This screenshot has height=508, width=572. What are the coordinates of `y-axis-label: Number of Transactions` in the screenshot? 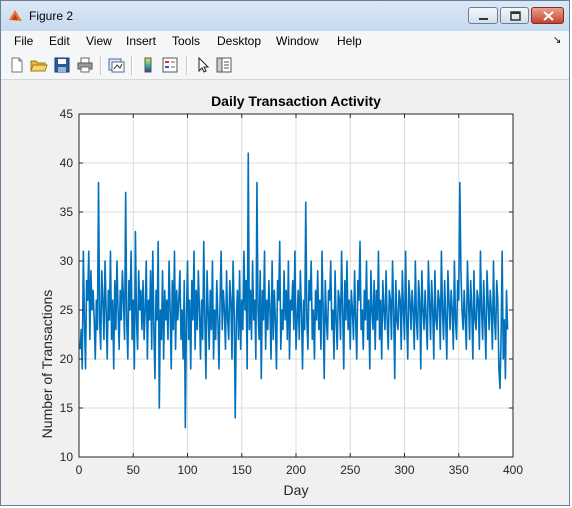 It's located at (47, 364).